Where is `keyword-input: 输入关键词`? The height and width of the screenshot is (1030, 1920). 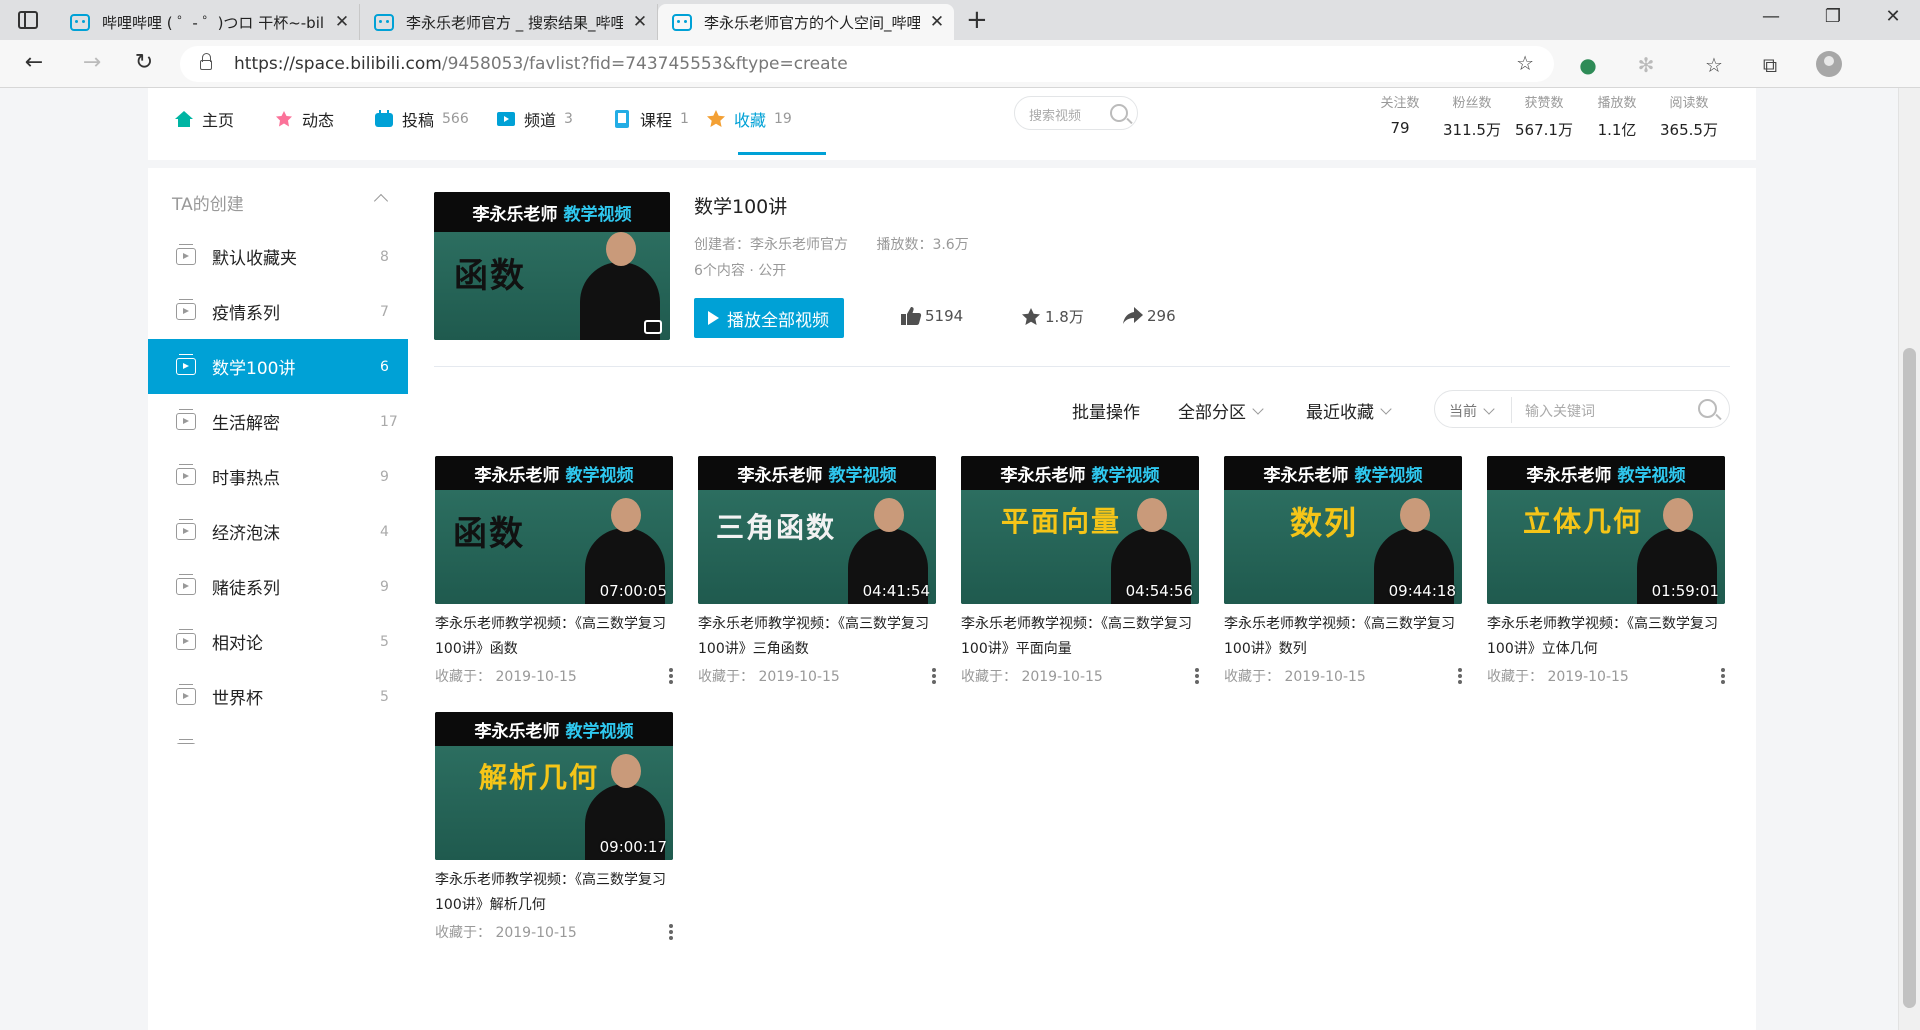
keyword-input: 输入关键词 is located at coordinates (1560, 411).